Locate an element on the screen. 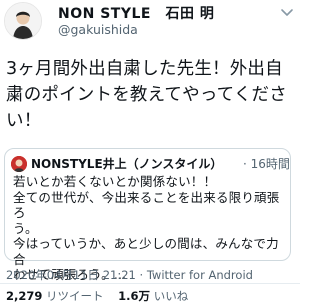  quoted-author-name: NONSTYLE井上（ノンスタイル） is located at coordinates (127, 164).